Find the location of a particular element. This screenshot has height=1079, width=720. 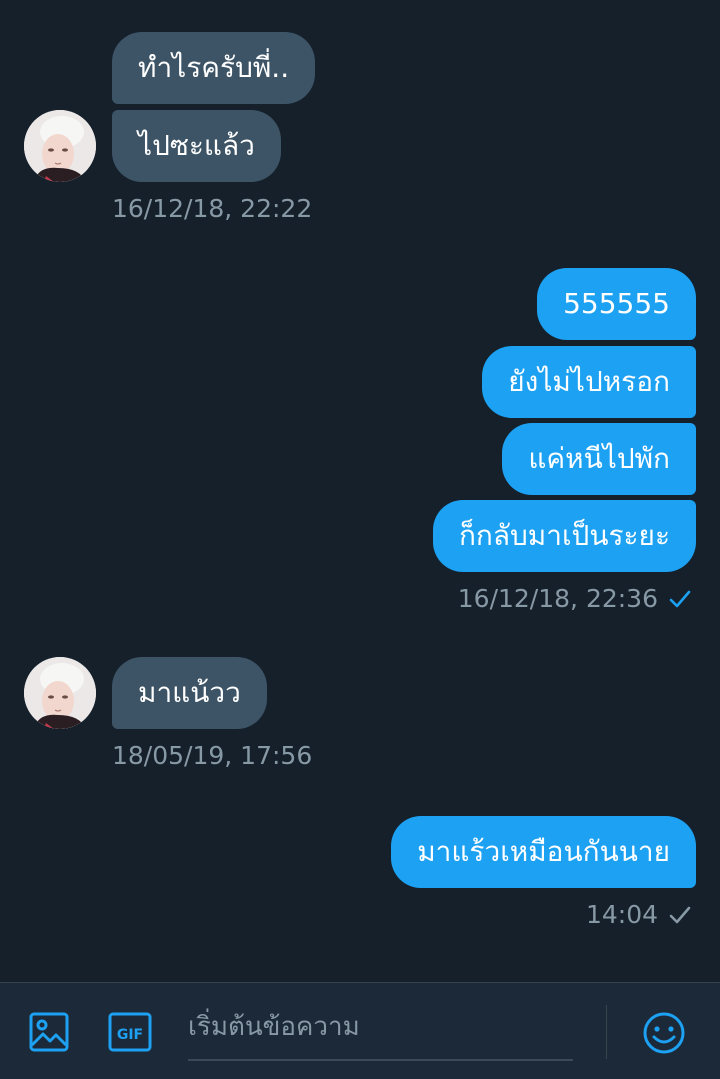

outgoing-message-bubble: มาแร้วเหมือนกันนาย is located at coordinates (543, 852).